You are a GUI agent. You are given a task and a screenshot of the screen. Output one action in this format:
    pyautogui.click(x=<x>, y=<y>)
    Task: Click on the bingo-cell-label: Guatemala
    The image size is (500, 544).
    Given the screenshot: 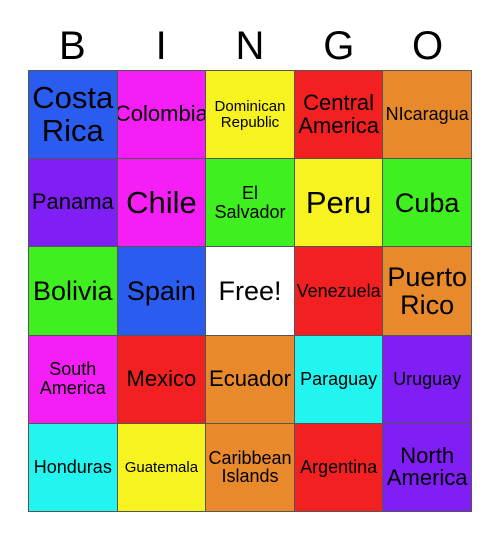 What is the action you would take?
    pyautogui.click(x=161, y=467)
    